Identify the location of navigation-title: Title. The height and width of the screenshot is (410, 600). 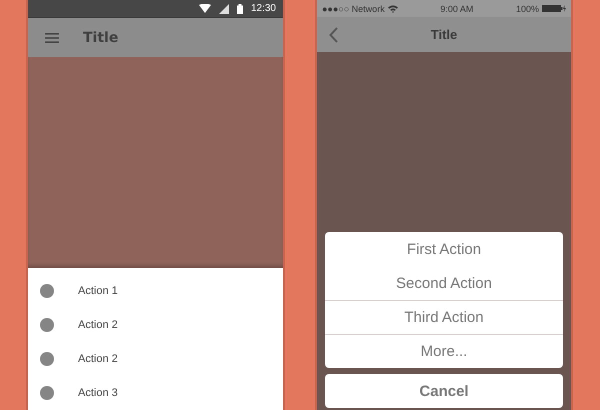
(444, 34).